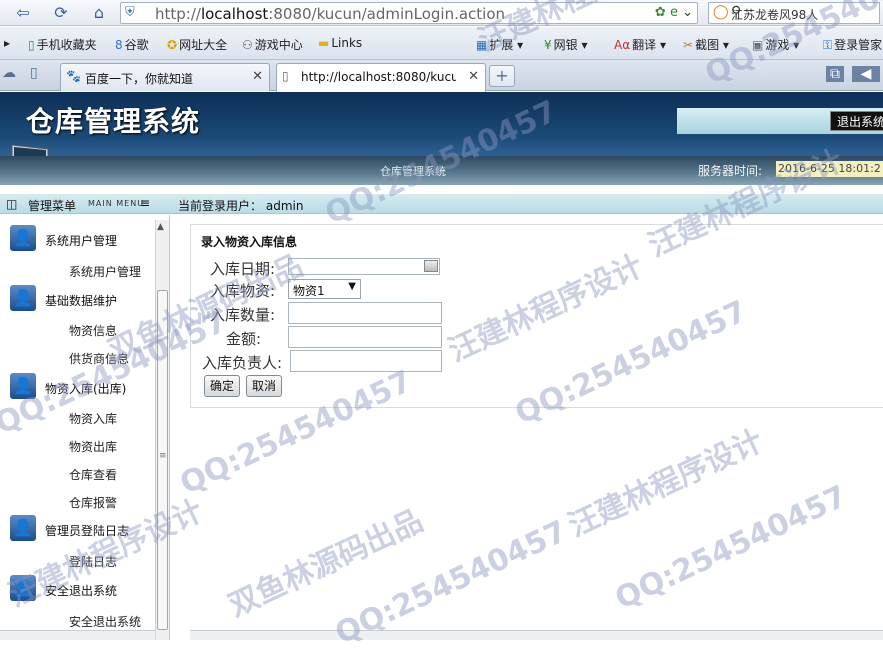 This screenshot has height=652, width=883. I want to click on mobile-icon: ▯, so click(34, 73).